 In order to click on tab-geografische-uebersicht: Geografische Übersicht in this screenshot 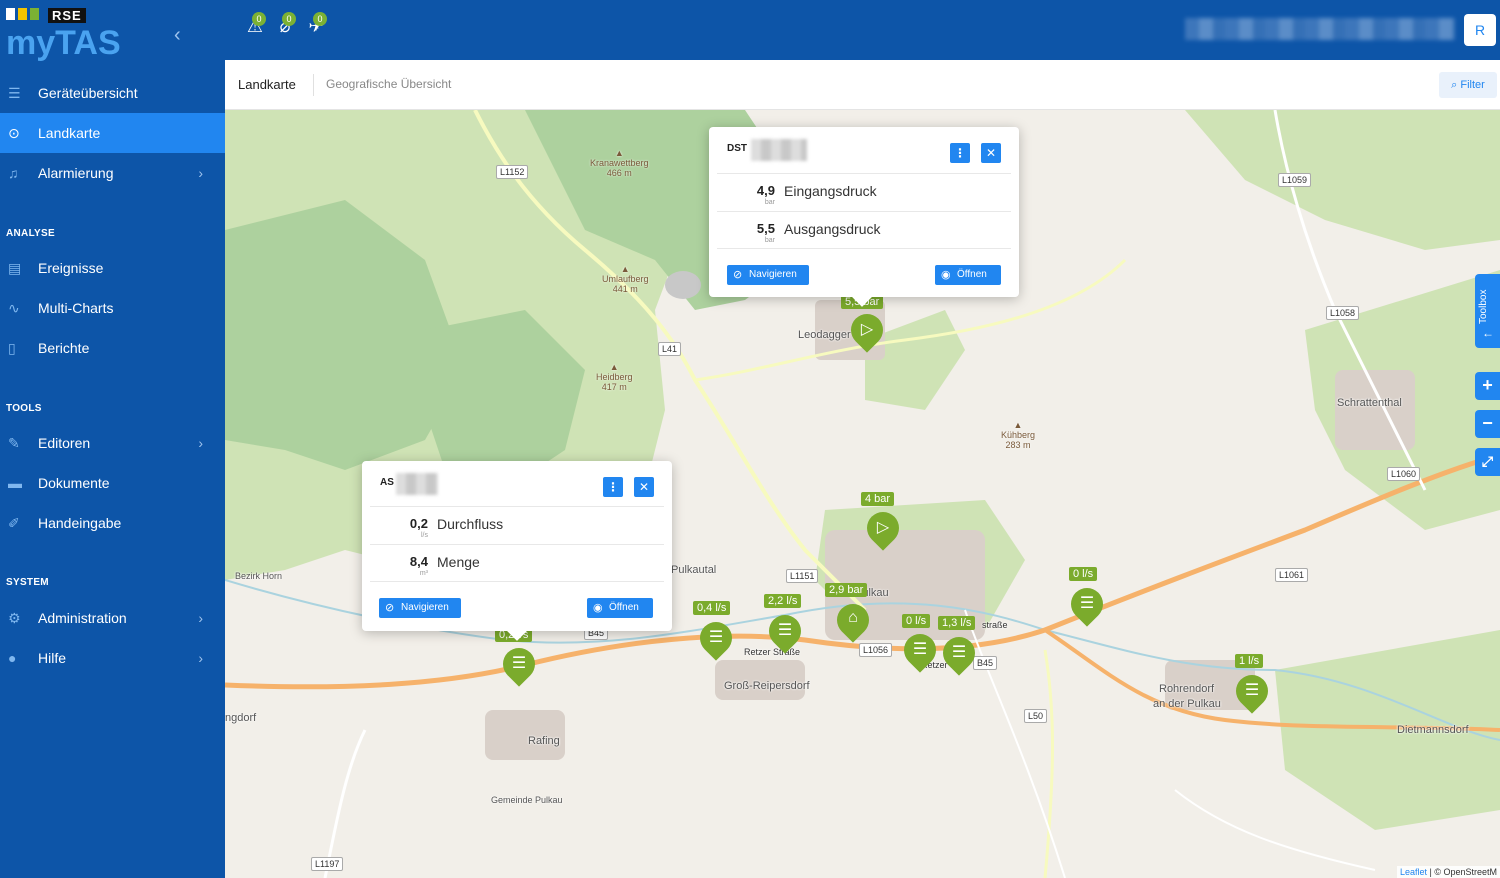, I will do `click(388, 84)`.